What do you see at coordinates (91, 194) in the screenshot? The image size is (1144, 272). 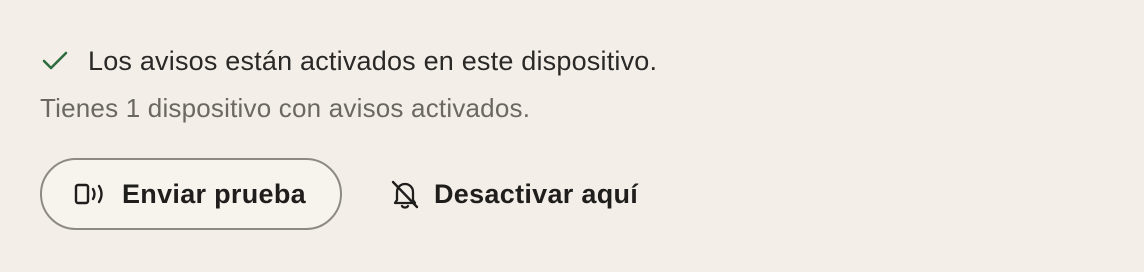 I see `vibrate-icon` at bounding box center [91, 194].